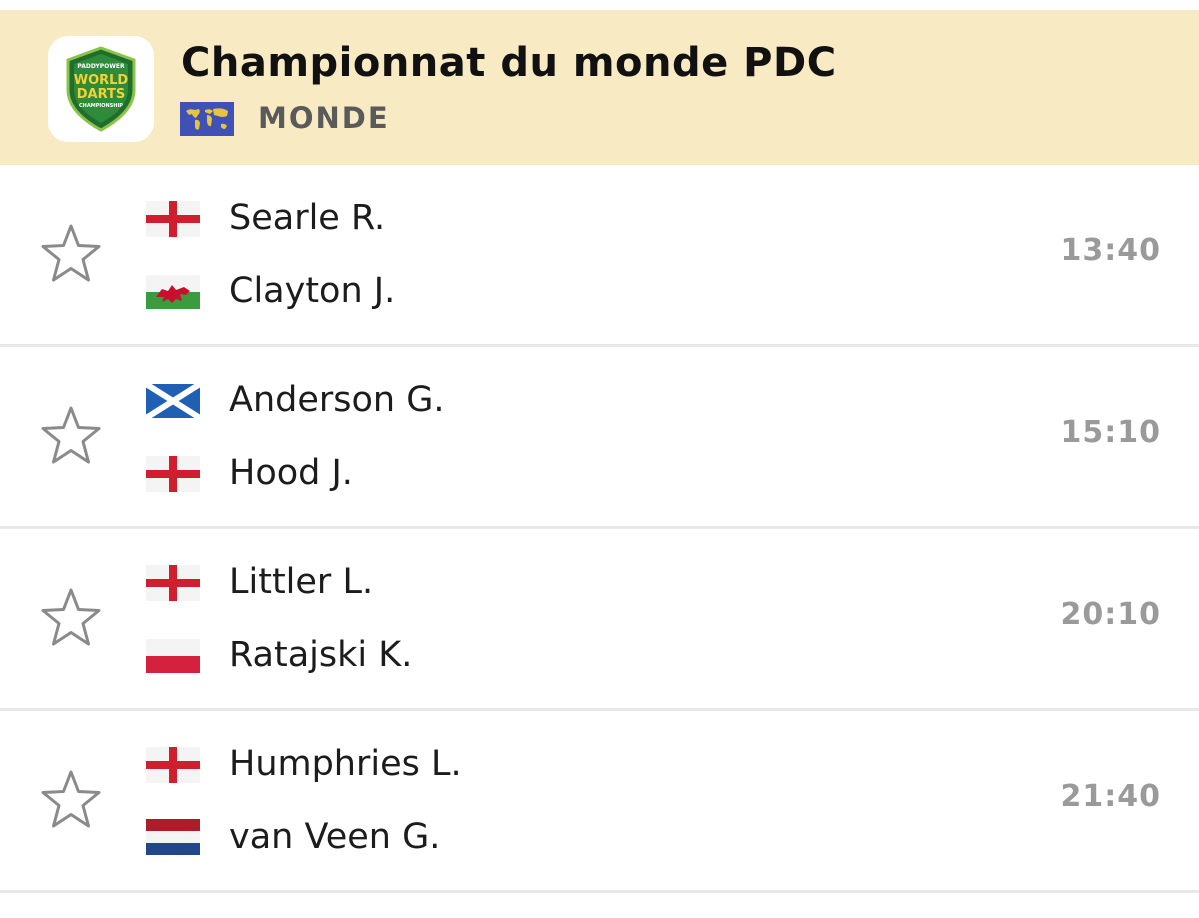  What do you see at coordinates (173, 656) in the screenshot?
I see `poland-flag-icon` at bounding box center [173, 656].